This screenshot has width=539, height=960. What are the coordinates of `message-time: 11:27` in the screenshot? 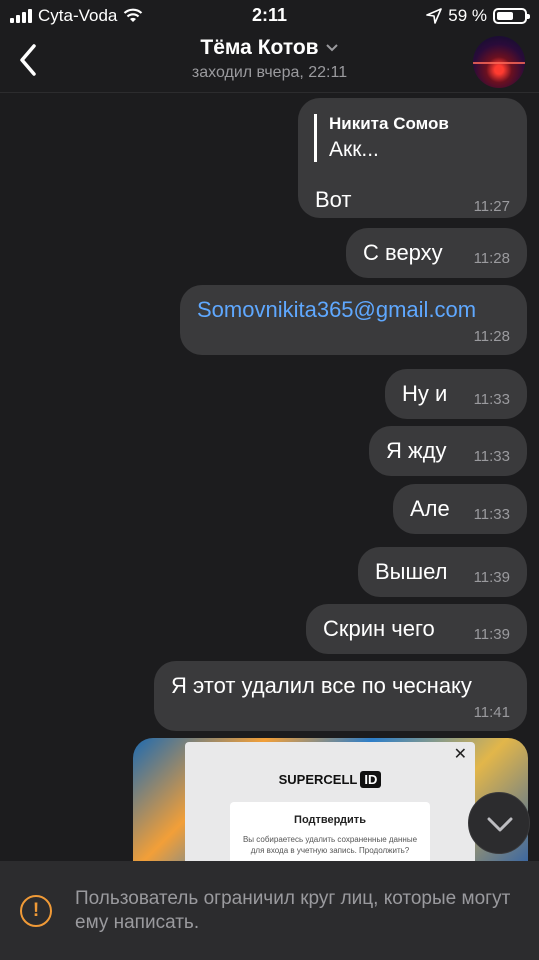 It's located at (491, 206).